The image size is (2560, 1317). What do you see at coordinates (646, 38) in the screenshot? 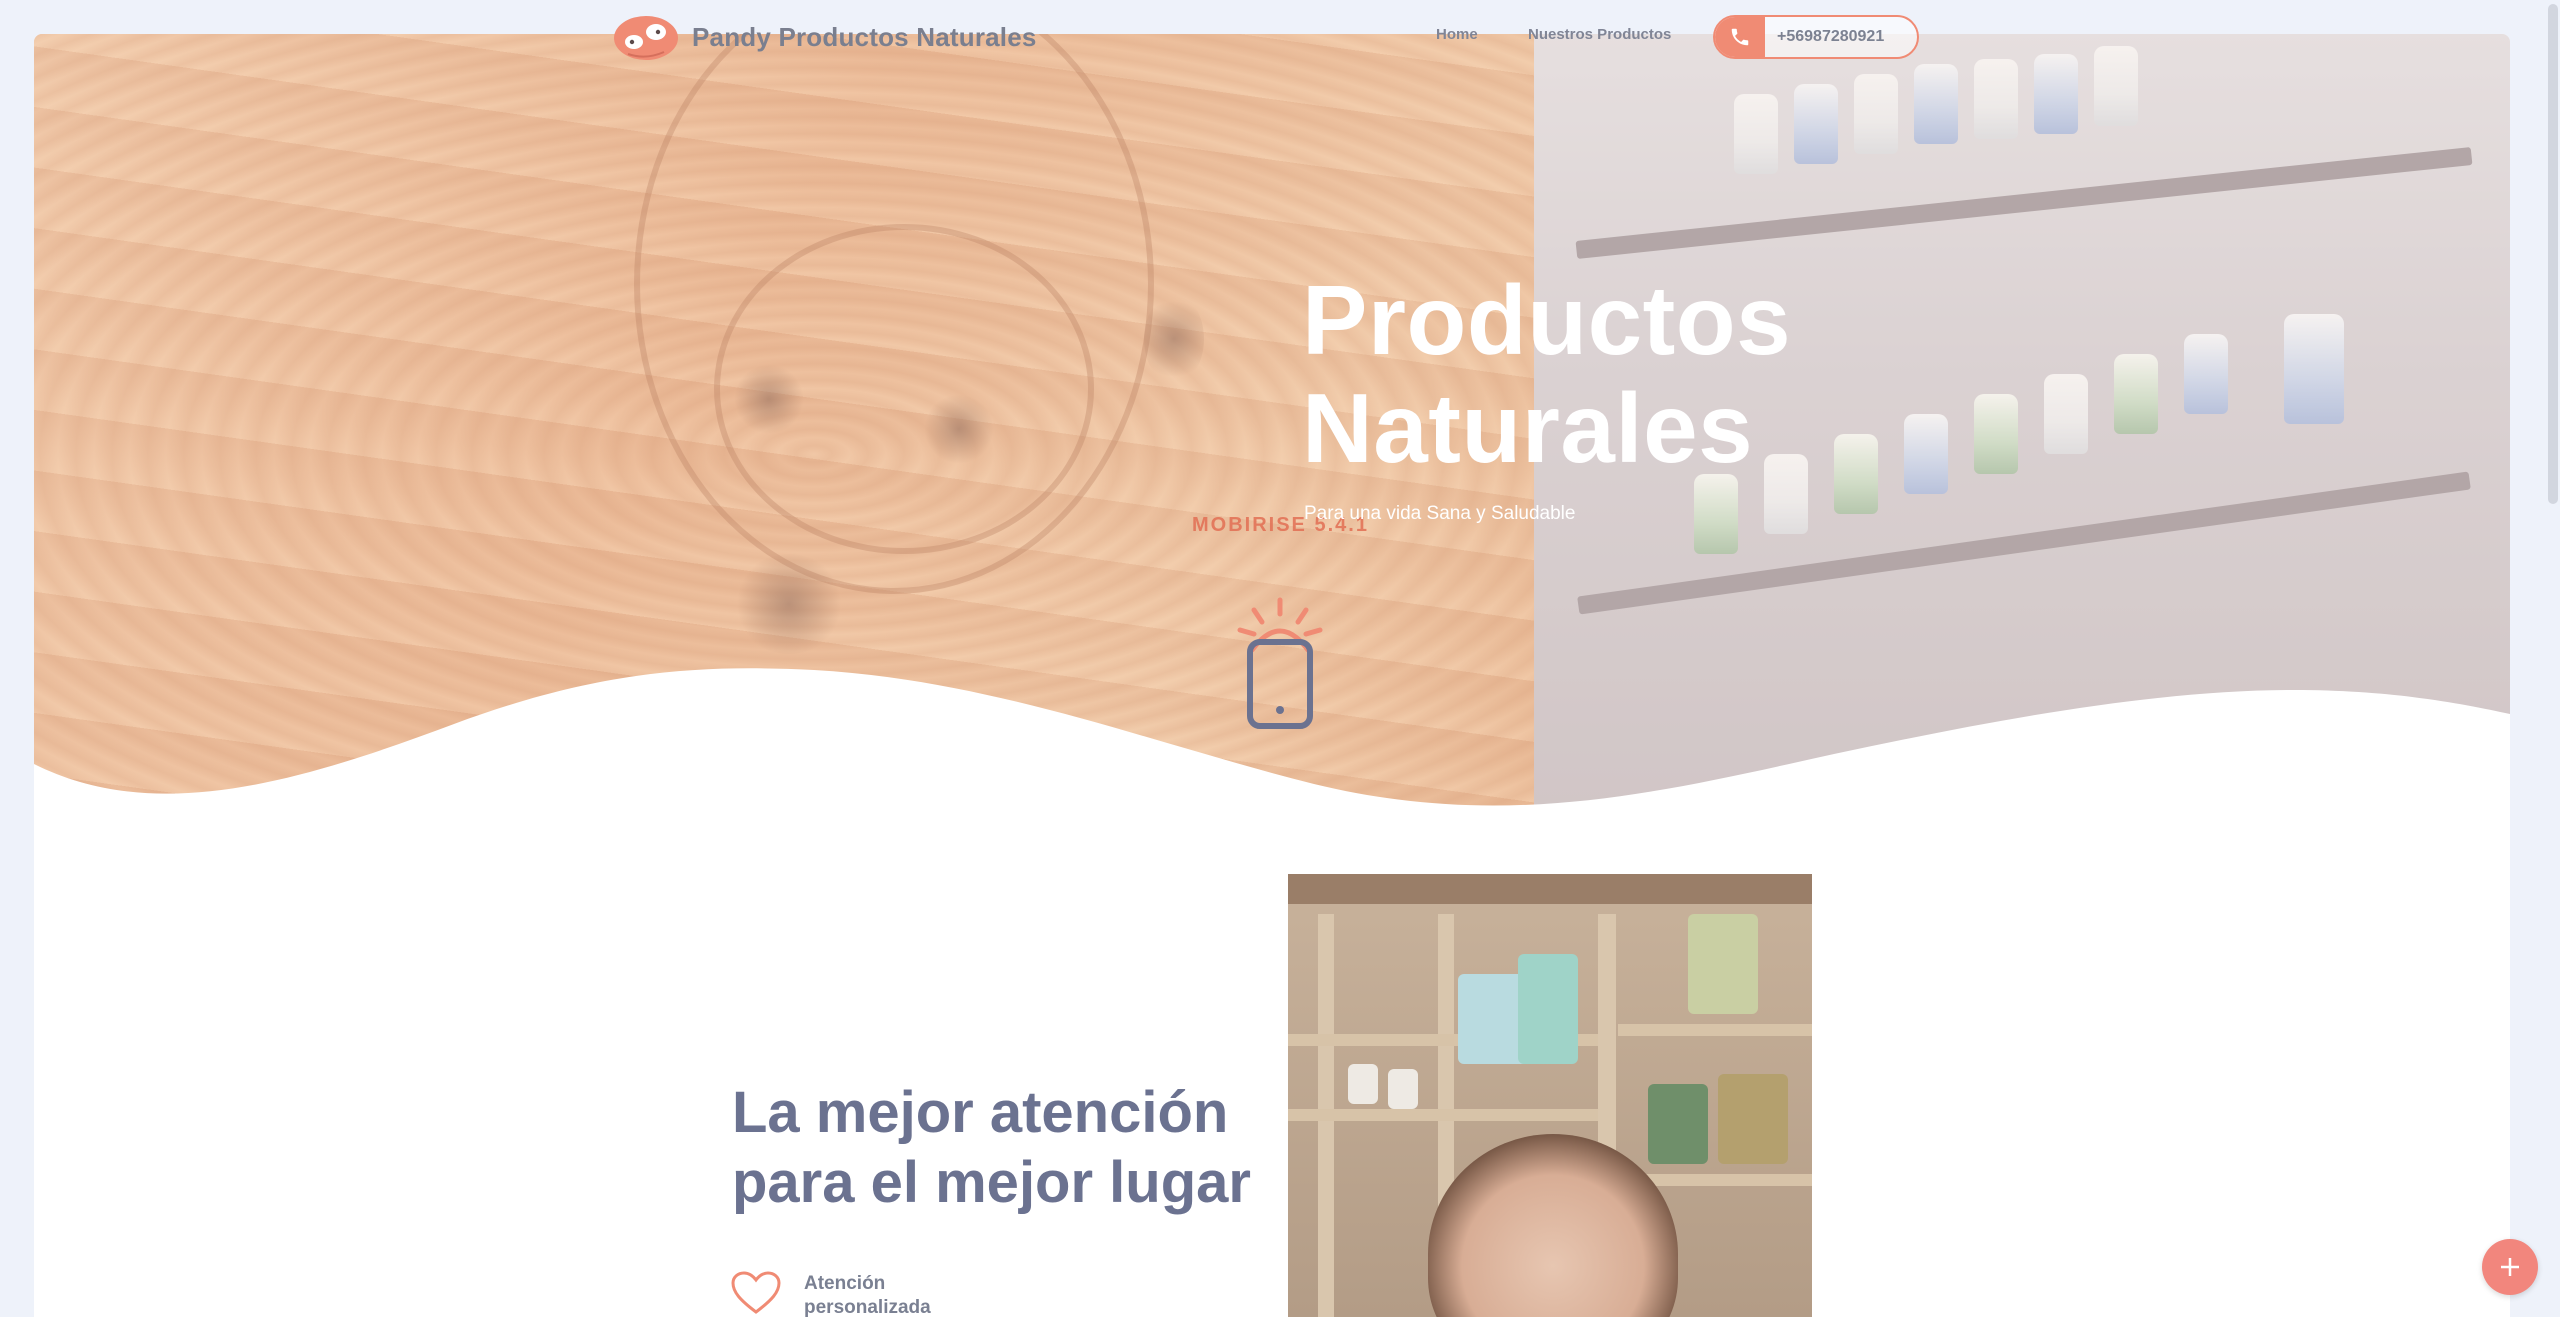
I see `brand-logo-icon` at bounding box center [646, 38].